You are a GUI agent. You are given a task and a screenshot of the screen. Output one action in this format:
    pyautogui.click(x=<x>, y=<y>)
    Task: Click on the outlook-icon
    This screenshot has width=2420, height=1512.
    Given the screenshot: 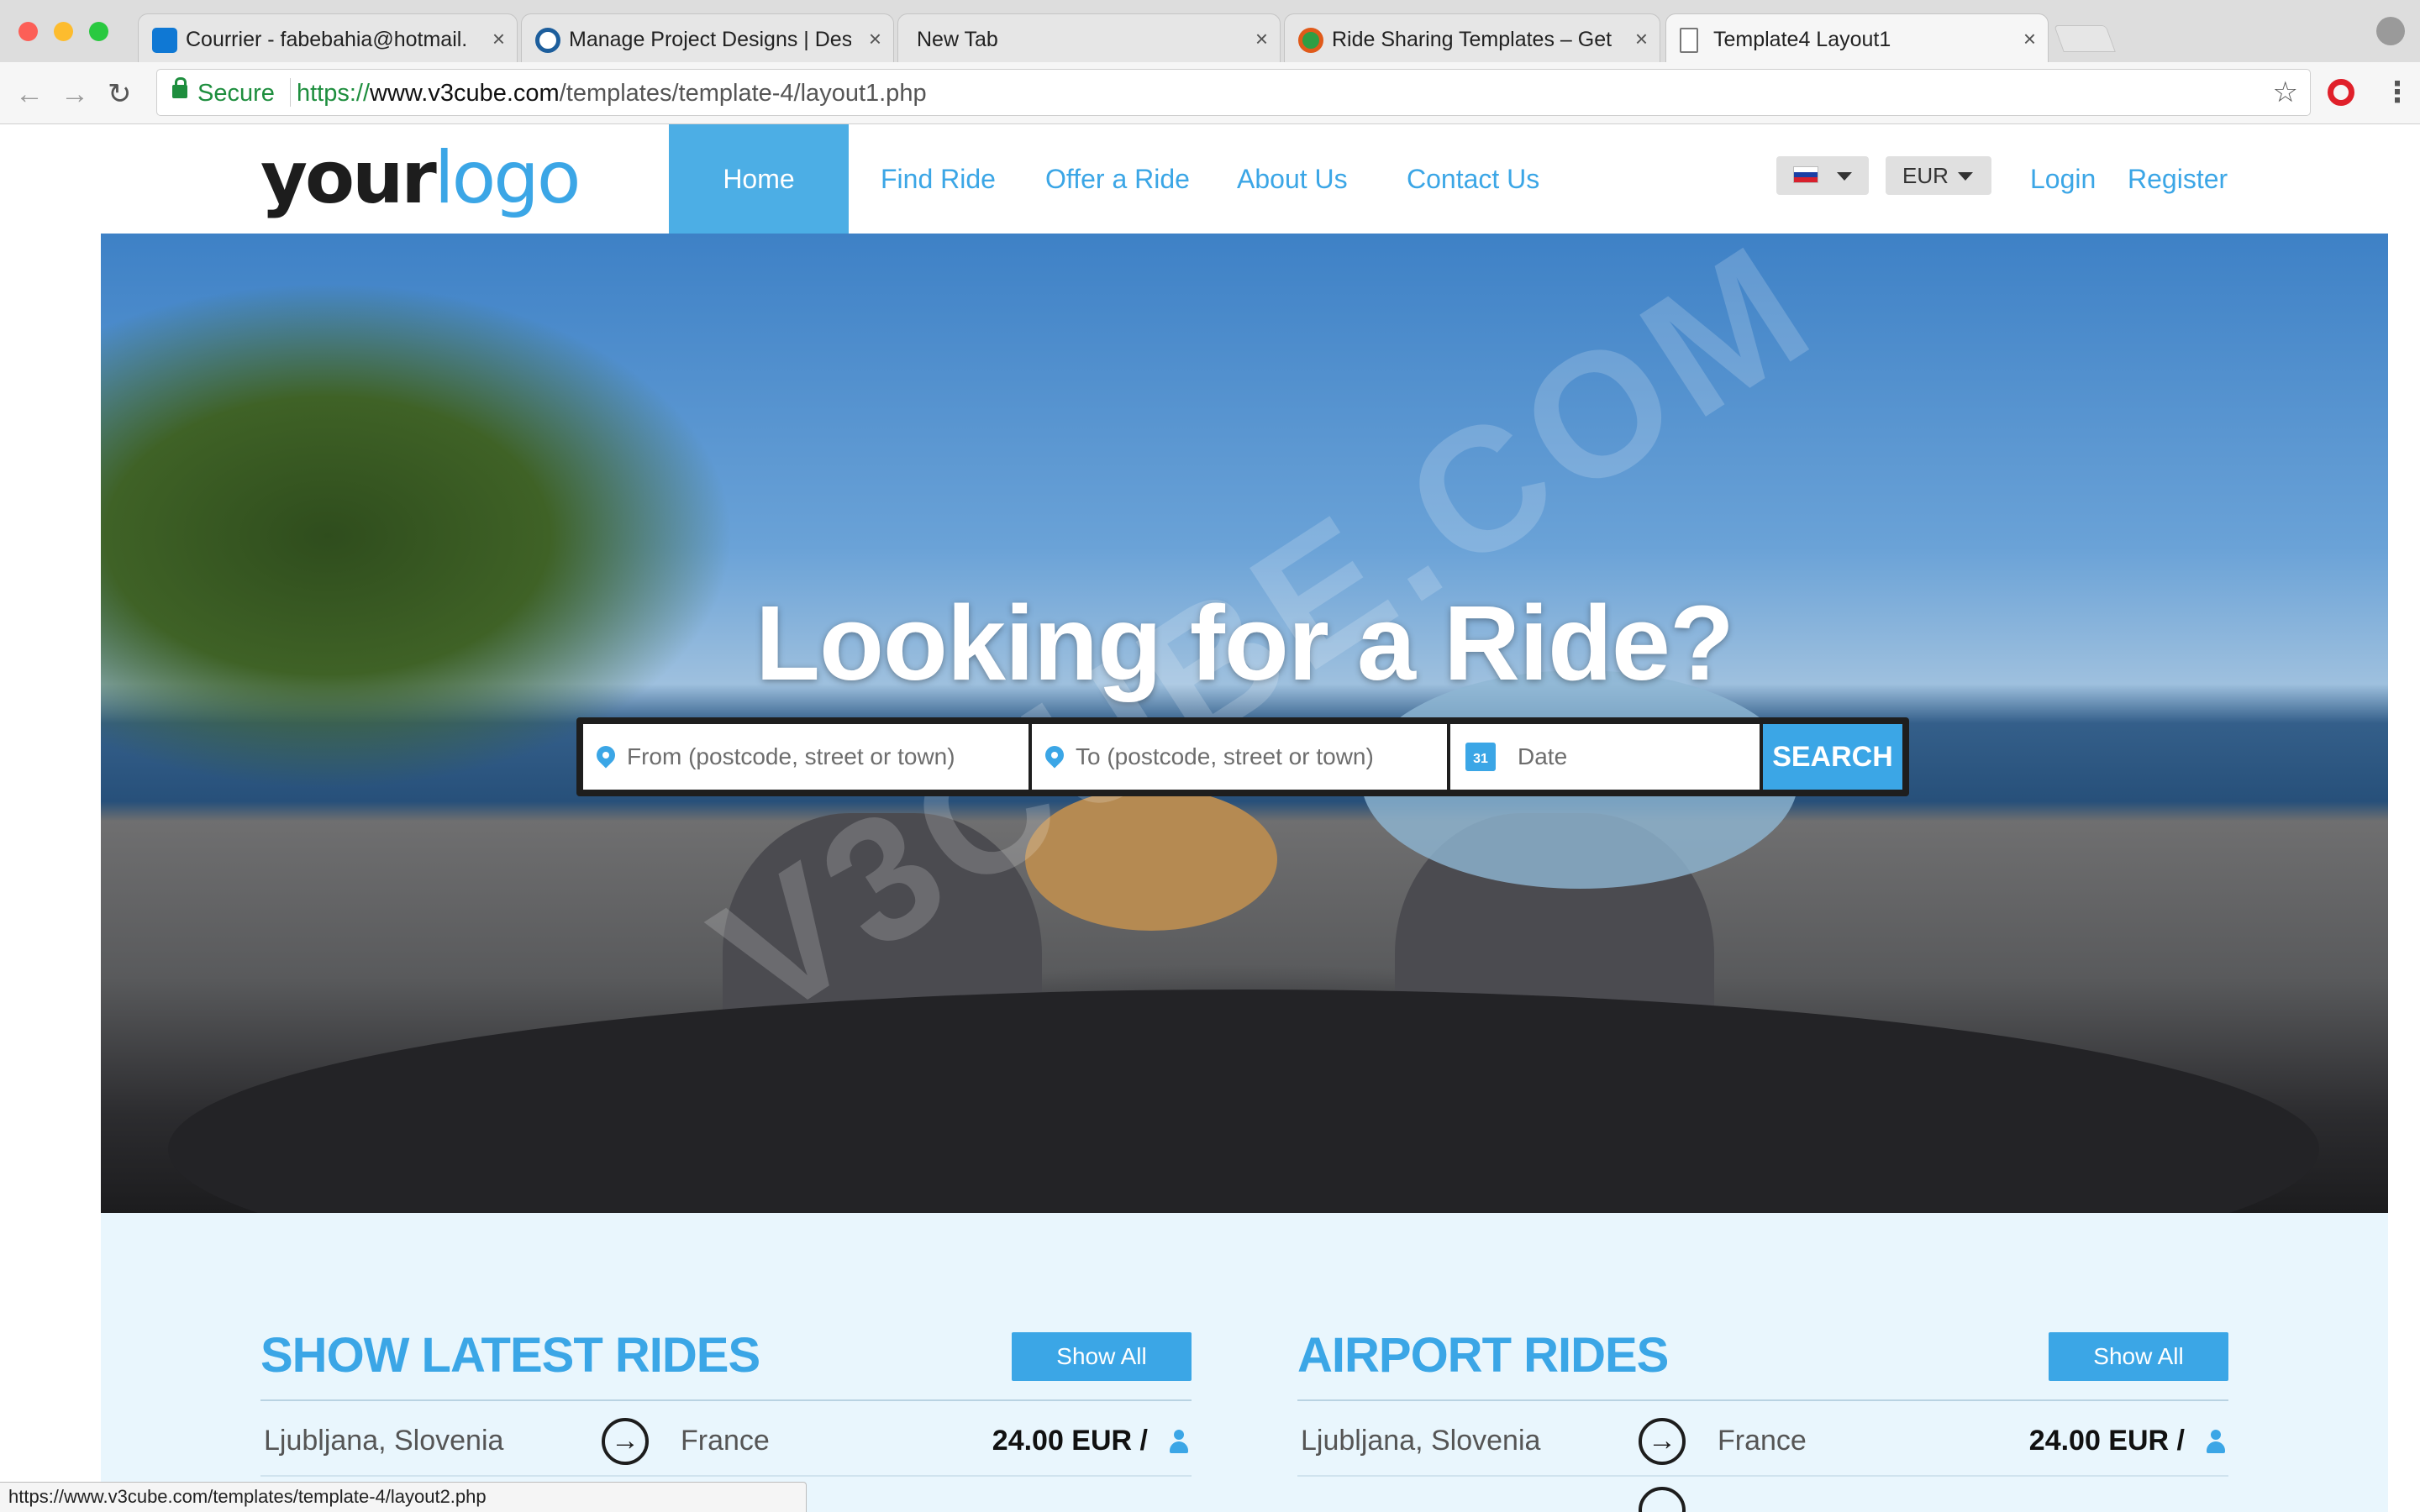 What is the action you would take?
    pyautogui.click(x=165, y=40)
    